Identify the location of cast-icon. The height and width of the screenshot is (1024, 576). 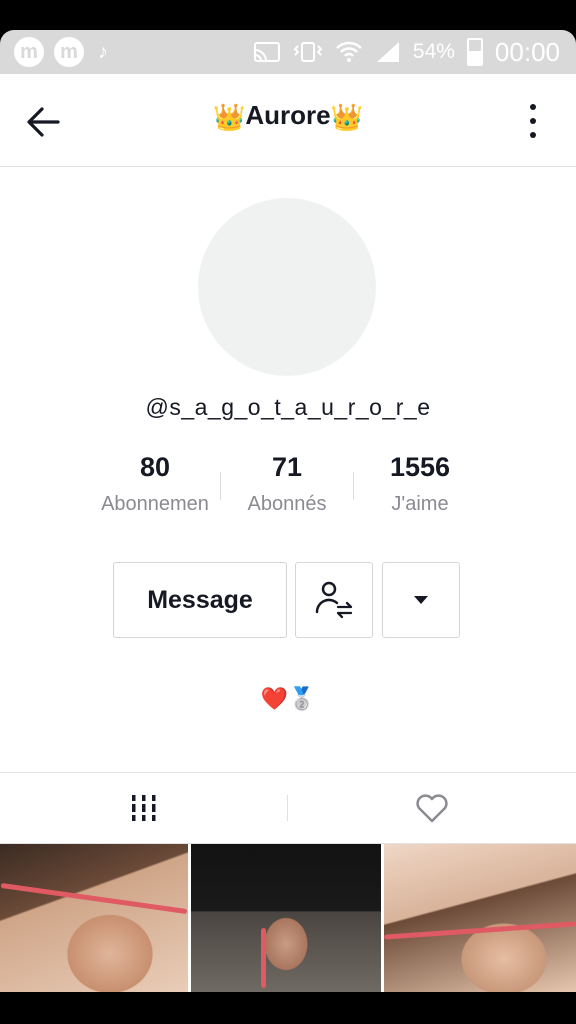
(266, 52).